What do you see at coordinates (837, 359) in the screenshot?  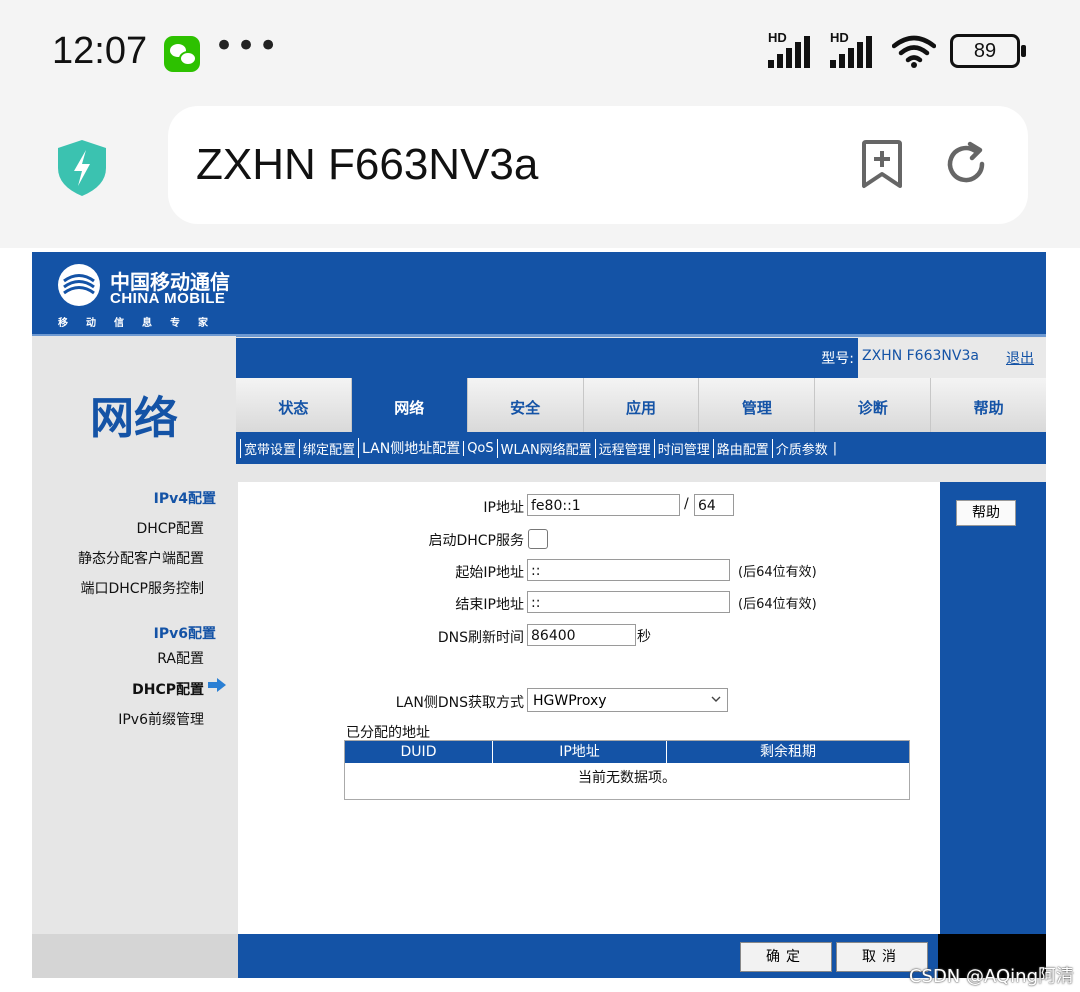 I see `model-label: 型号:` at bounding box center [837, 359].